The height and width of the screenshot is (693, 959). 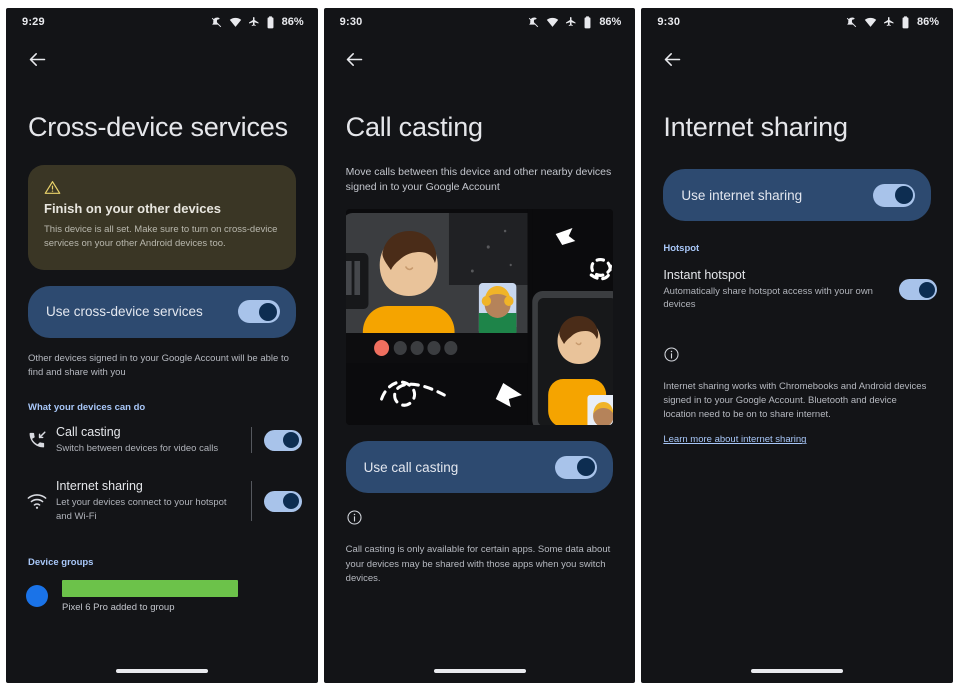 I want to click on call-casting-title: Call casting, so click(x=88, y=432).